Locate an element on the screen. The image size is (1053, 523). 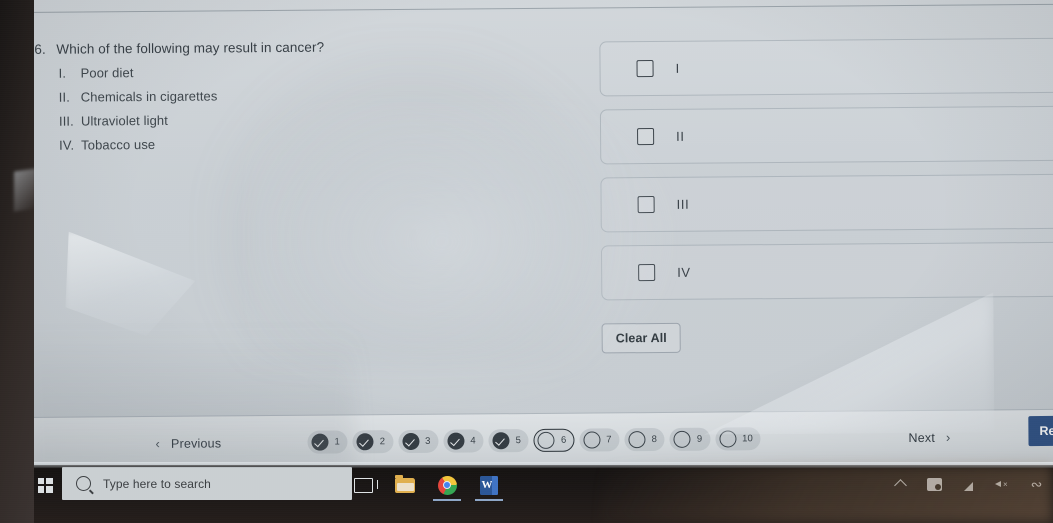
start-button is located at coordinates (45, 485).